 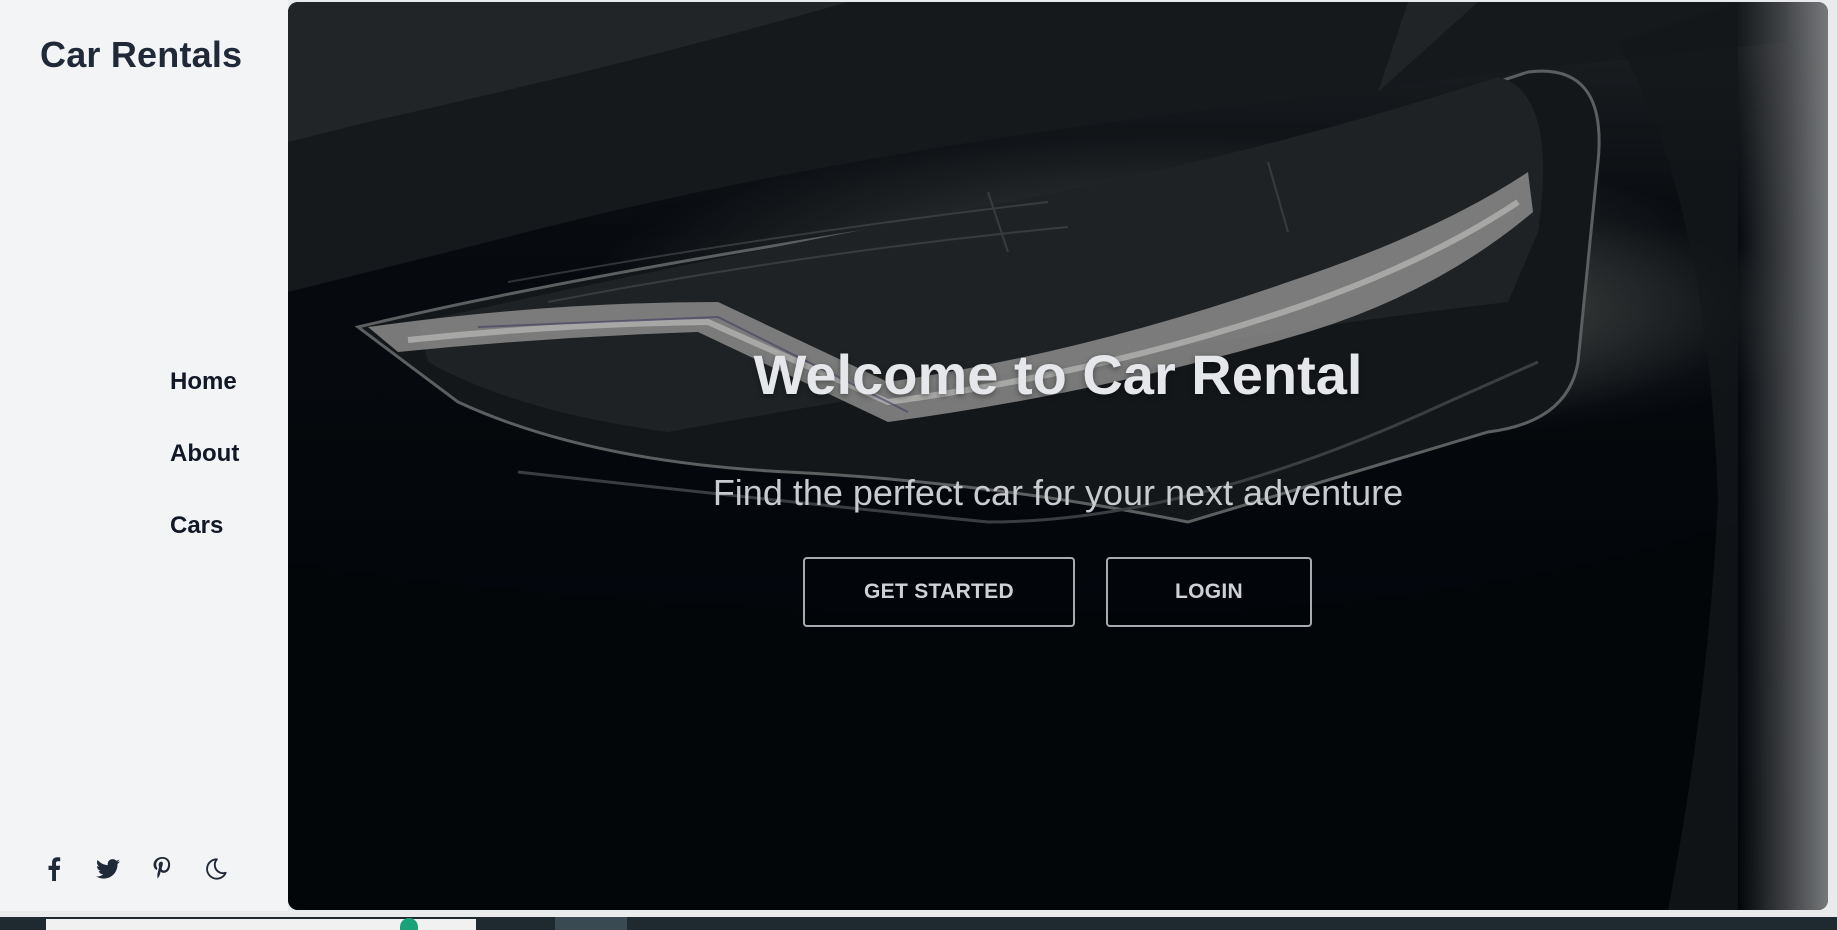 I want to click on os-taskbar, so click(x=918, y=923).